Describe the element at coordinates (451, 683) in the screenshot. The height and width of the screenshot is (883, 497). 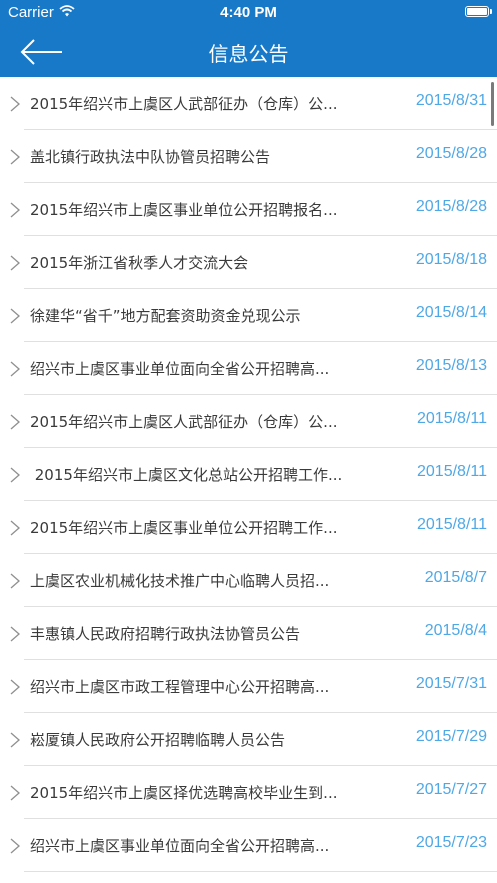
I see `item-date: 2015/7/31` at that location.